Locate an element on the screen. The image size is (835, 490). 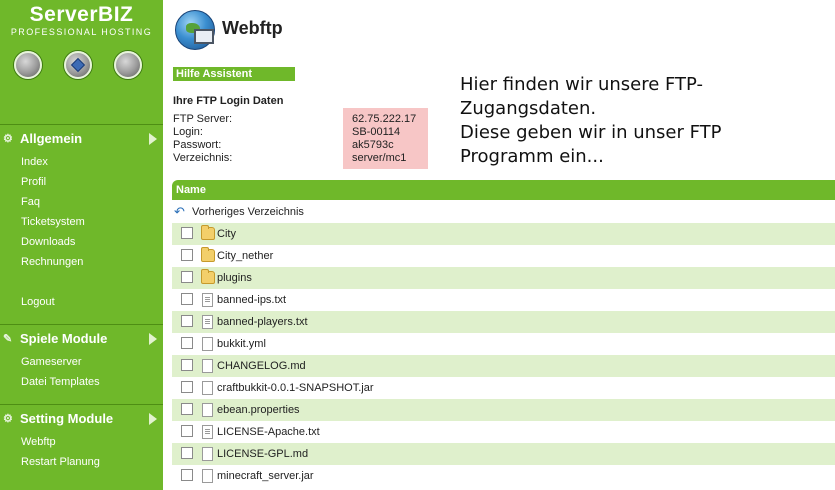
previous-directory-label: Vorheriges Verzeichnis is located at coordinates (248, 212).